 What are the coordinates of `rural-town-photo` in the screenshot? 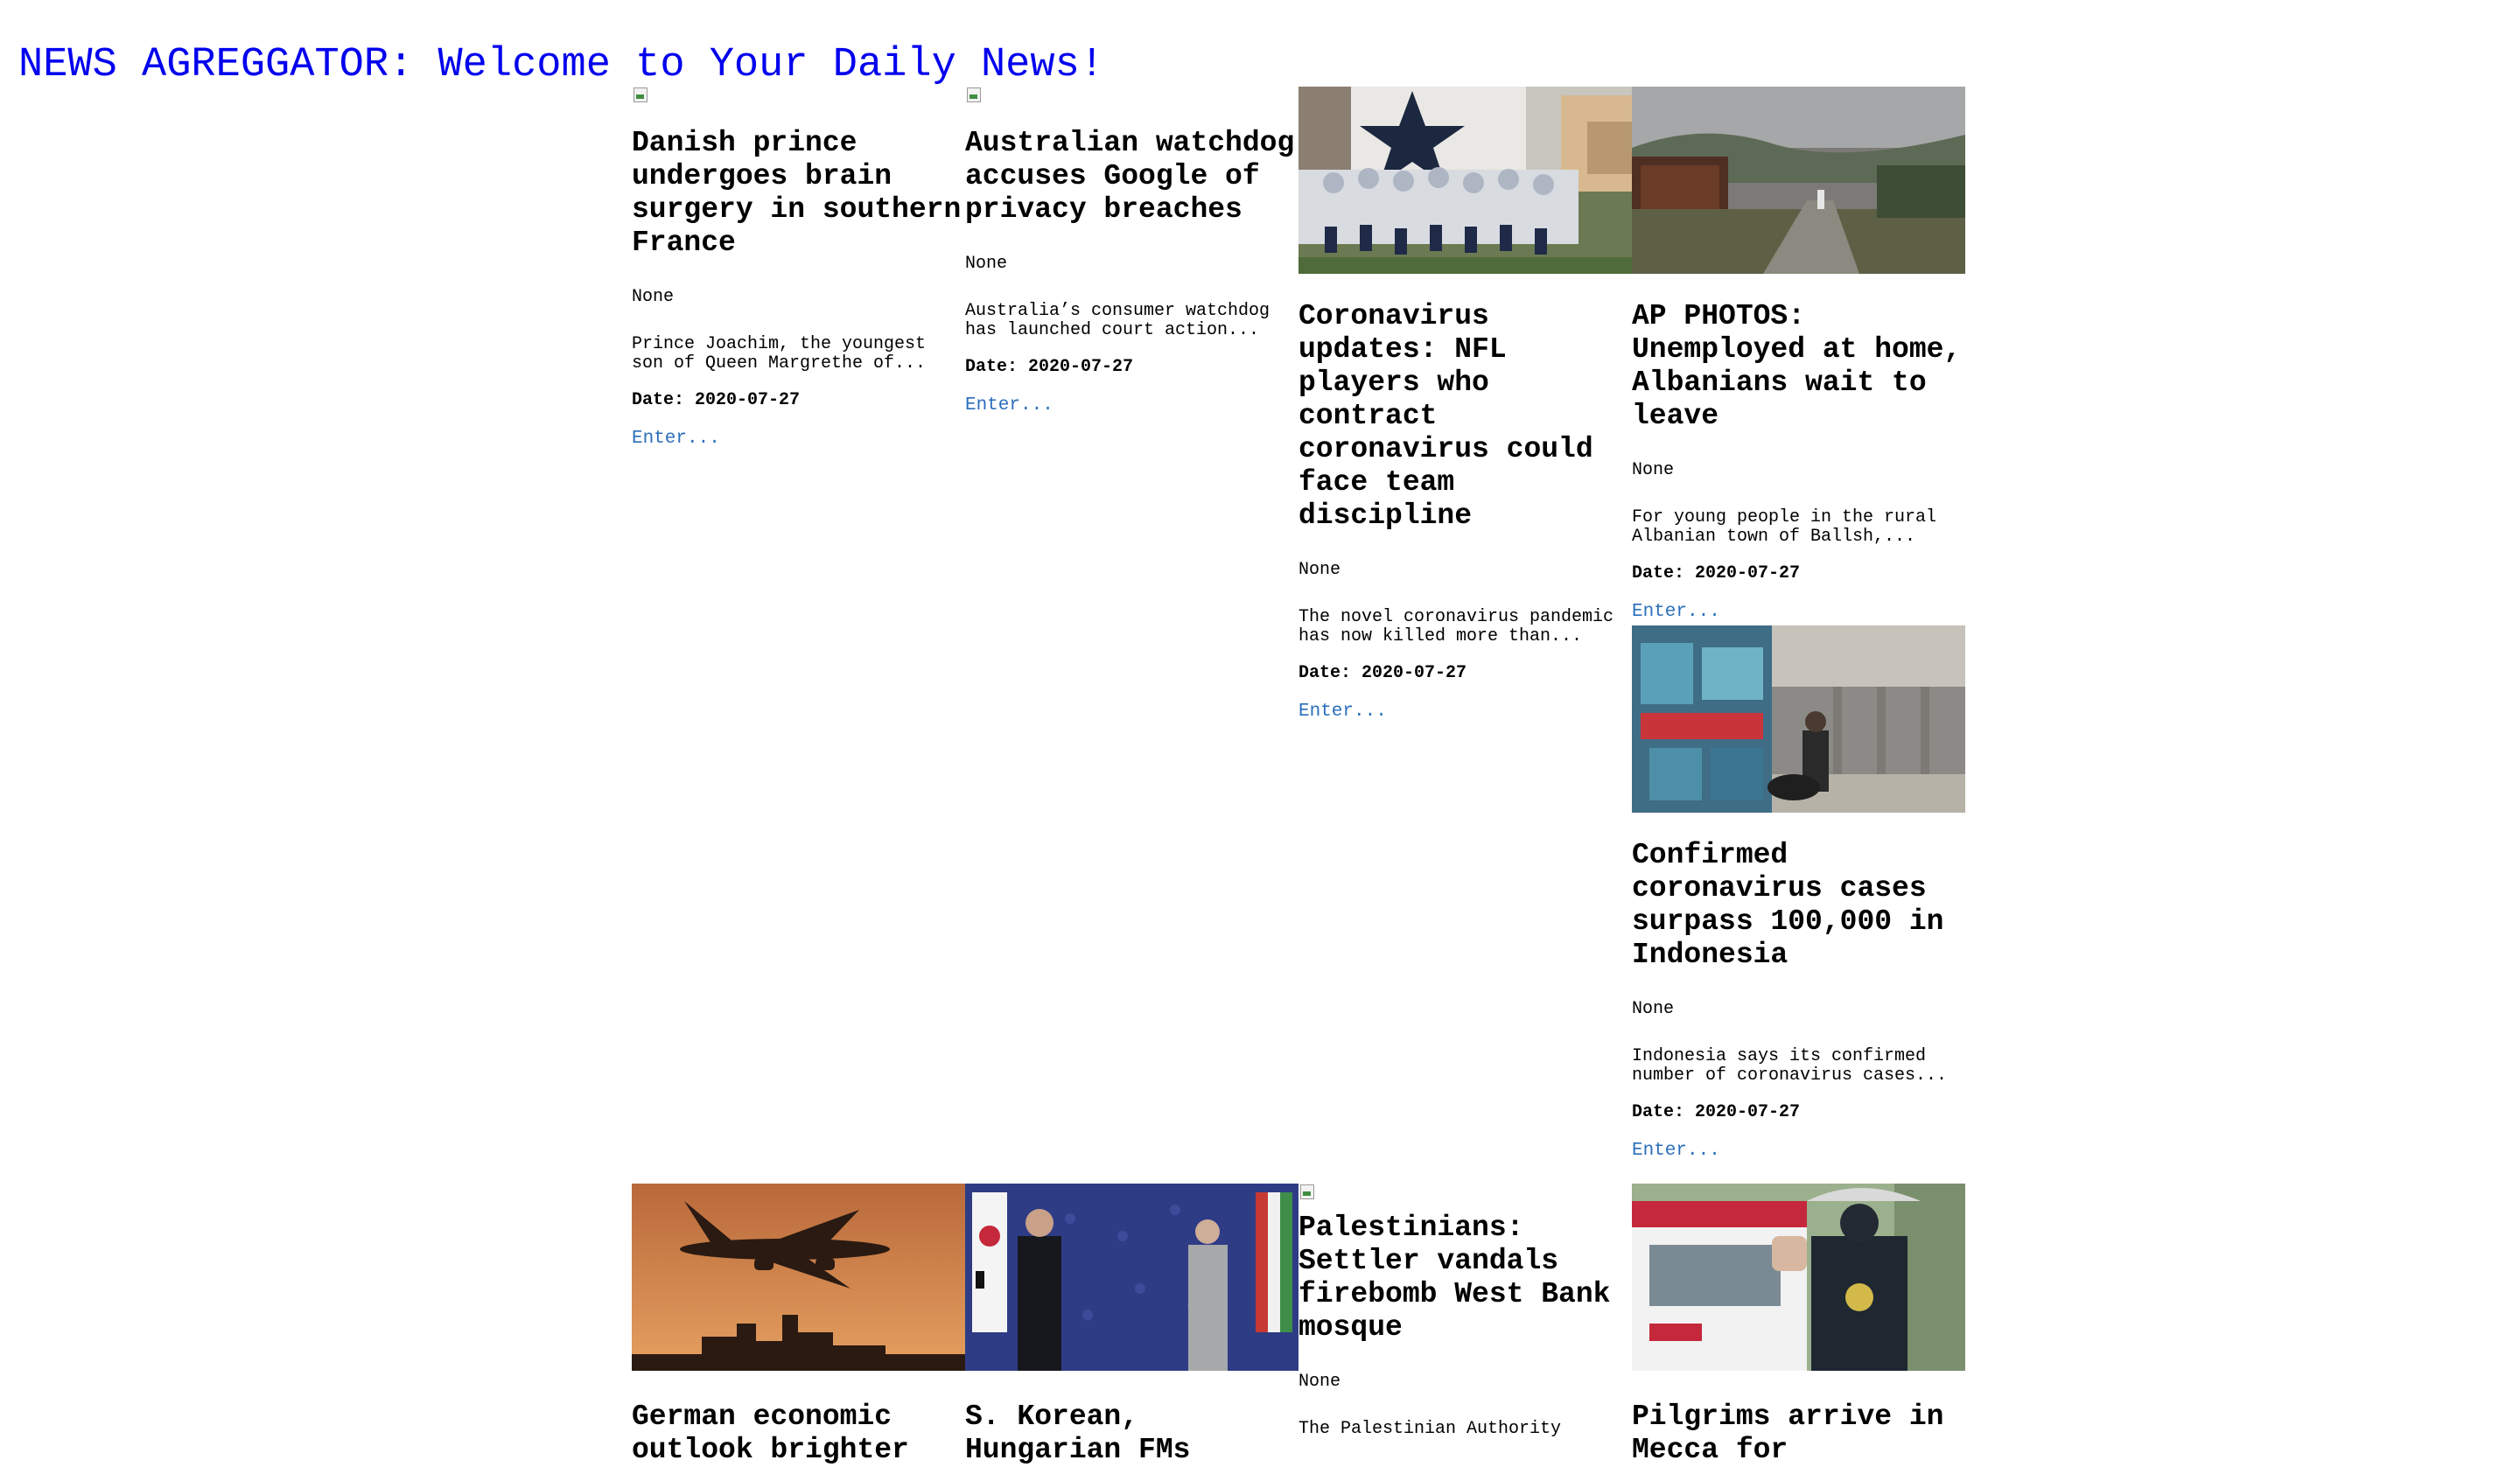 It's located at (1798, 180).